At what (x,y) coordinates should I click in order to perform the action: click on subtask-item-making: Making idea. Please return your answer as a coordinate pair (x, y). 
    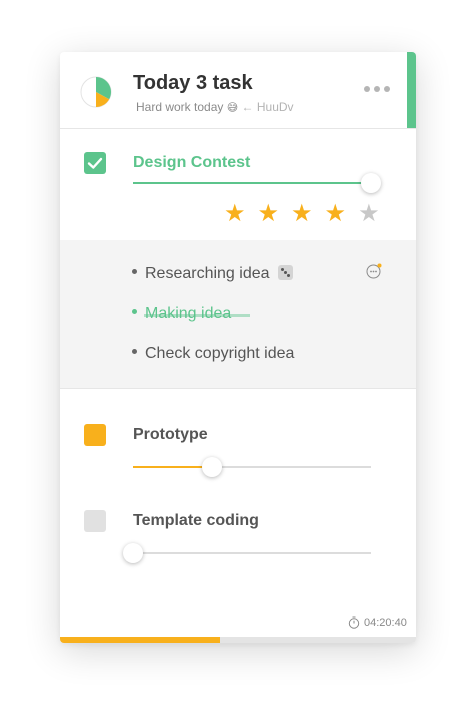
    Looking at the image, I should click on (191, 314).